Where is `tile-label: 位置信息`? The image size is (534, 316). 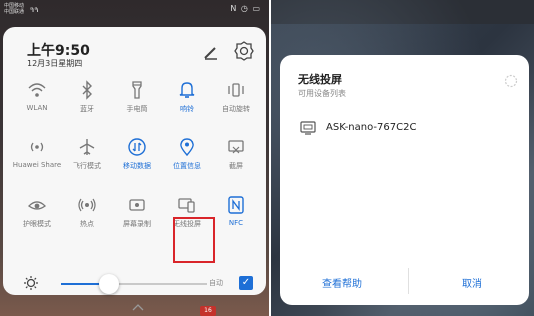 tile-label: 位置信息 is located at coordinates (187, 166).